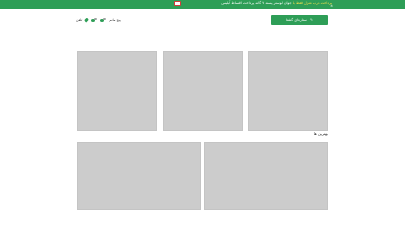  Describe the element at coordinates (296, 19) in the screenshot. I see `cta-label: ستاره‌ای گشتا` at that location.